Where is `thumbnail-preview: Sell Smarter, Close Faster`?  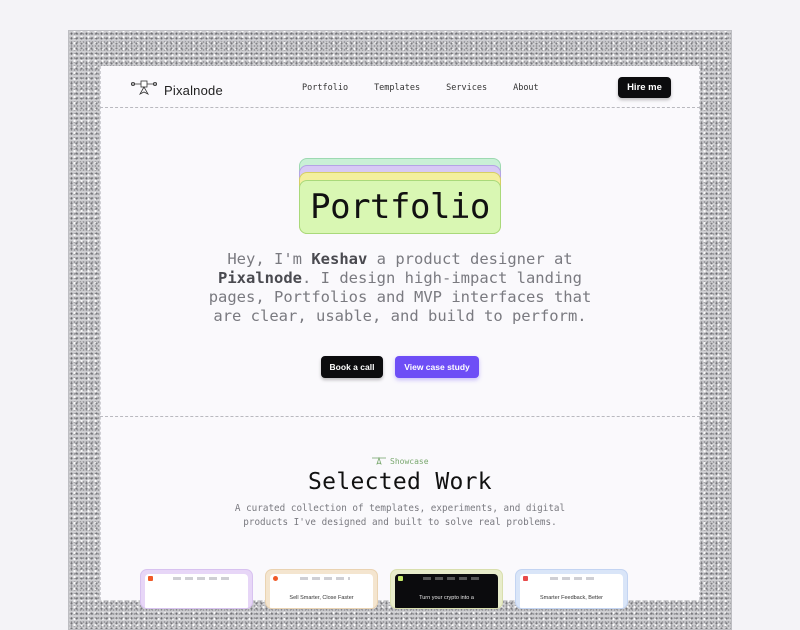
thumbnail-preview: Sell Smarter, Close Faster is located at coordinates (321, 591).